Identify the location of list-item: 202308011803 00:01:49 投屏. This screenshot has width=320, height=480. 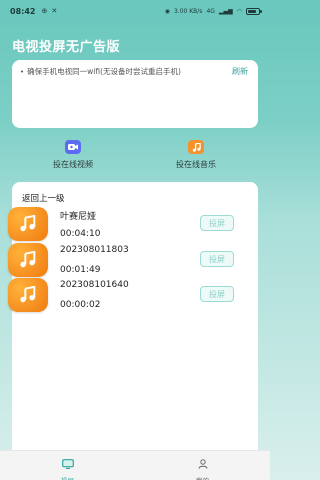
(125, 261).